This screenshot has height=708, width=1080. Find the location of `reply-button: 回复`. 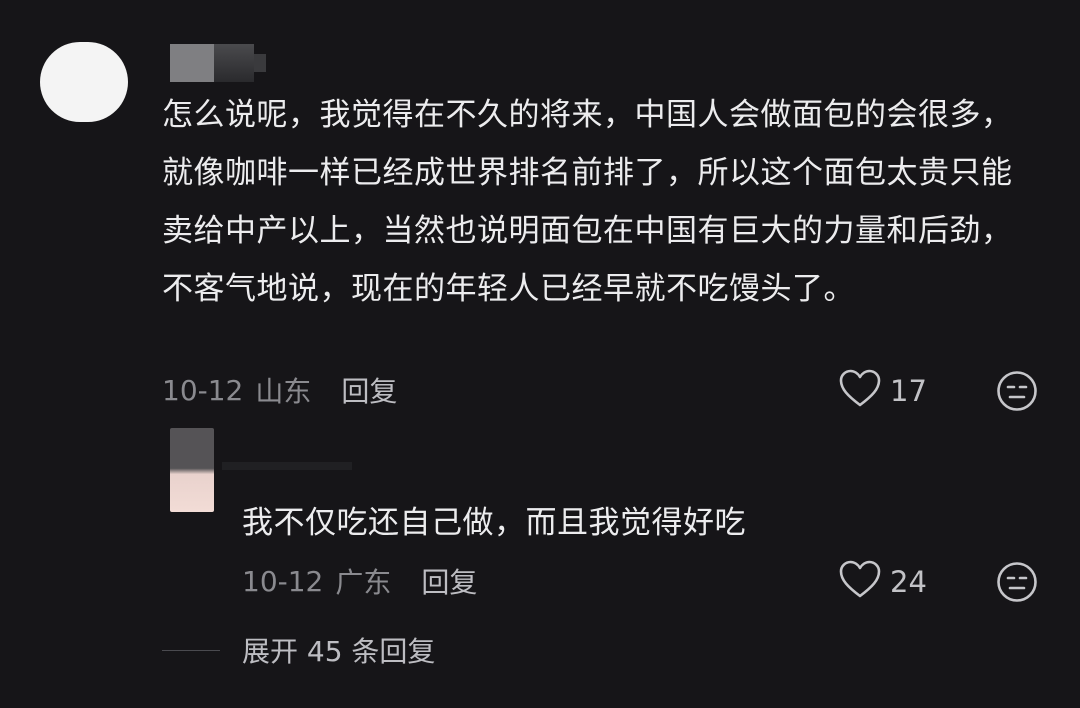

reply-button: 回复 is located at coordinates (369, 390).